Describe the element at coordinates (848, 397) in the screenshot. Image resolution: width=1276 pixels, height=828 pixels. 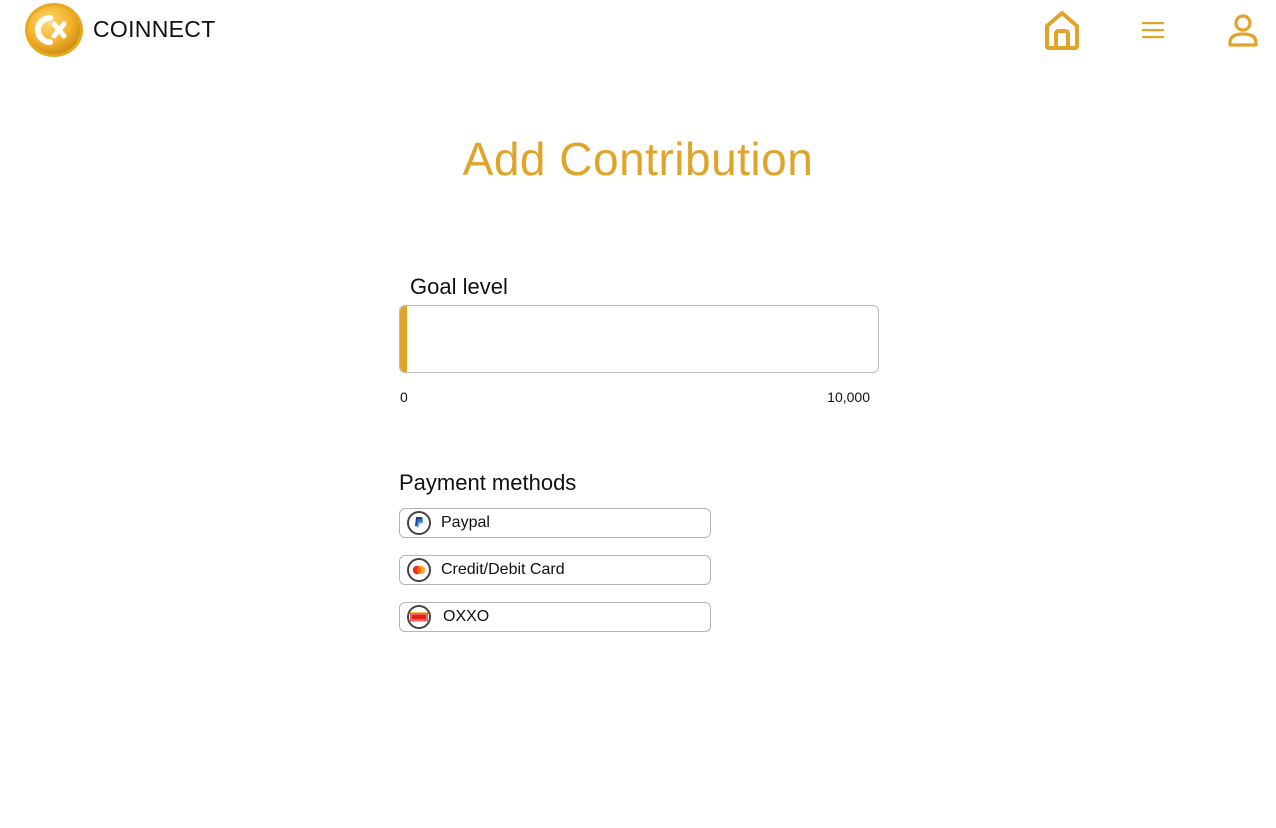
I see `goal-max-label: 10,000` at that location.